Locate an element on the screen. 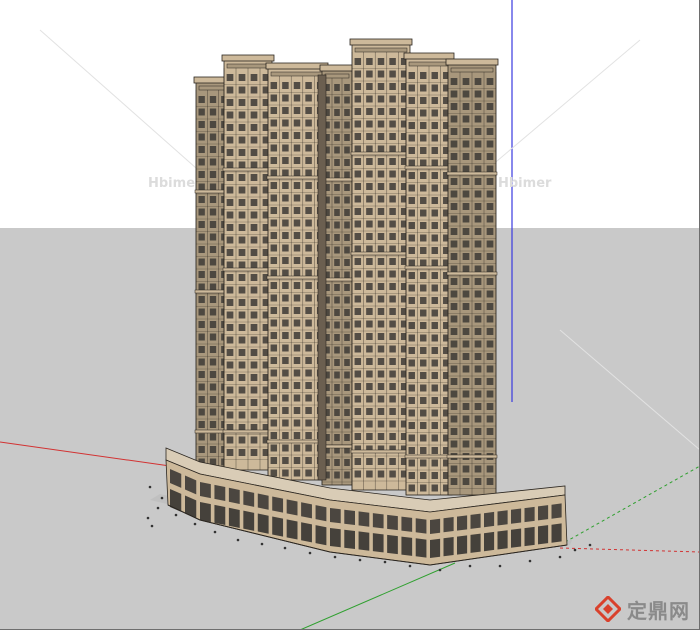 This screenshot has width=700, height=630. watermark-text-2: Hbimer is located at coordinates (525, 183).